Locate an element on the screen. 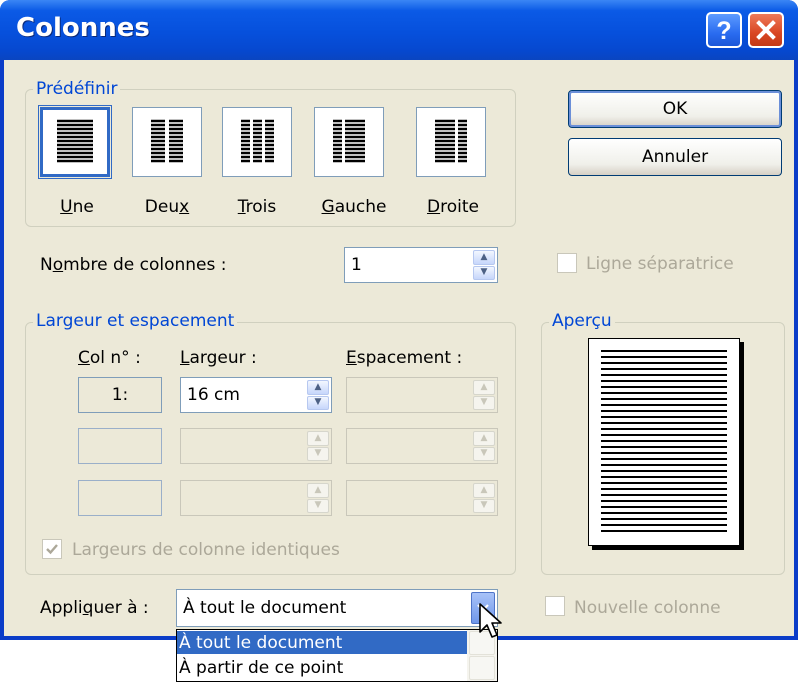 This screenshot has height=682, width=798. help-icon: ? is located at coordinates (723, 30).